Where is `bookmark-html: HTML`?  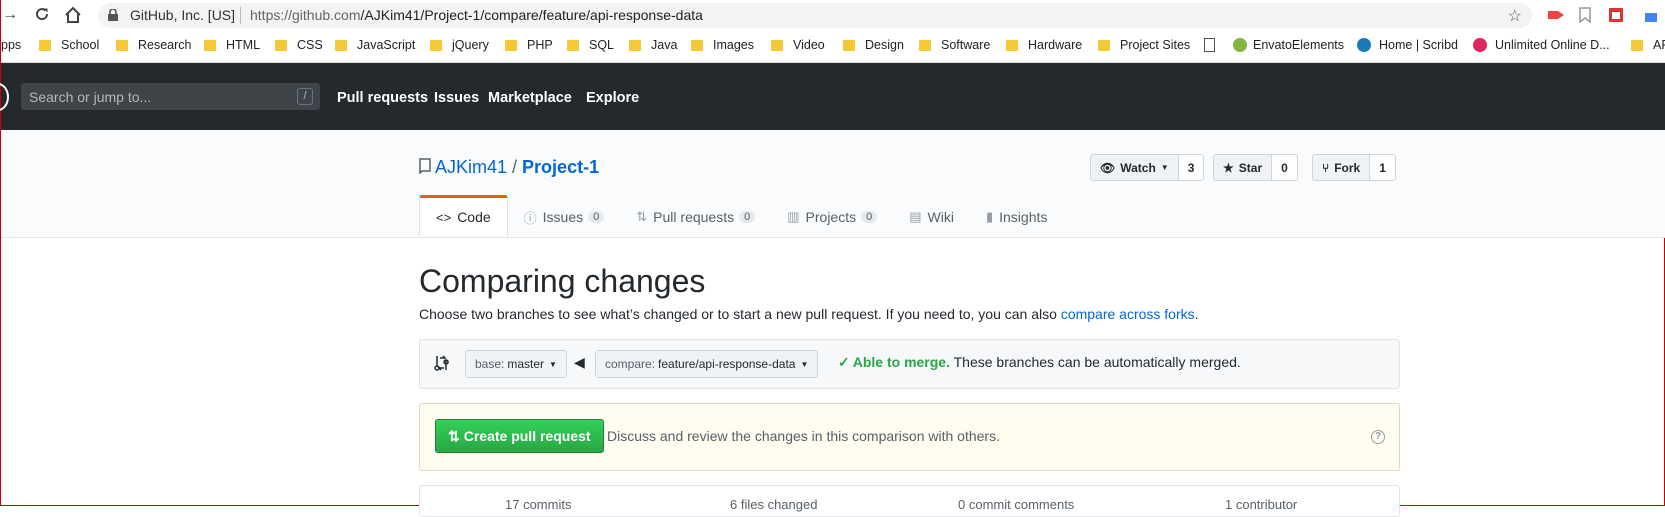 bookmark-html: HTML is located at coordinates (232, 45).